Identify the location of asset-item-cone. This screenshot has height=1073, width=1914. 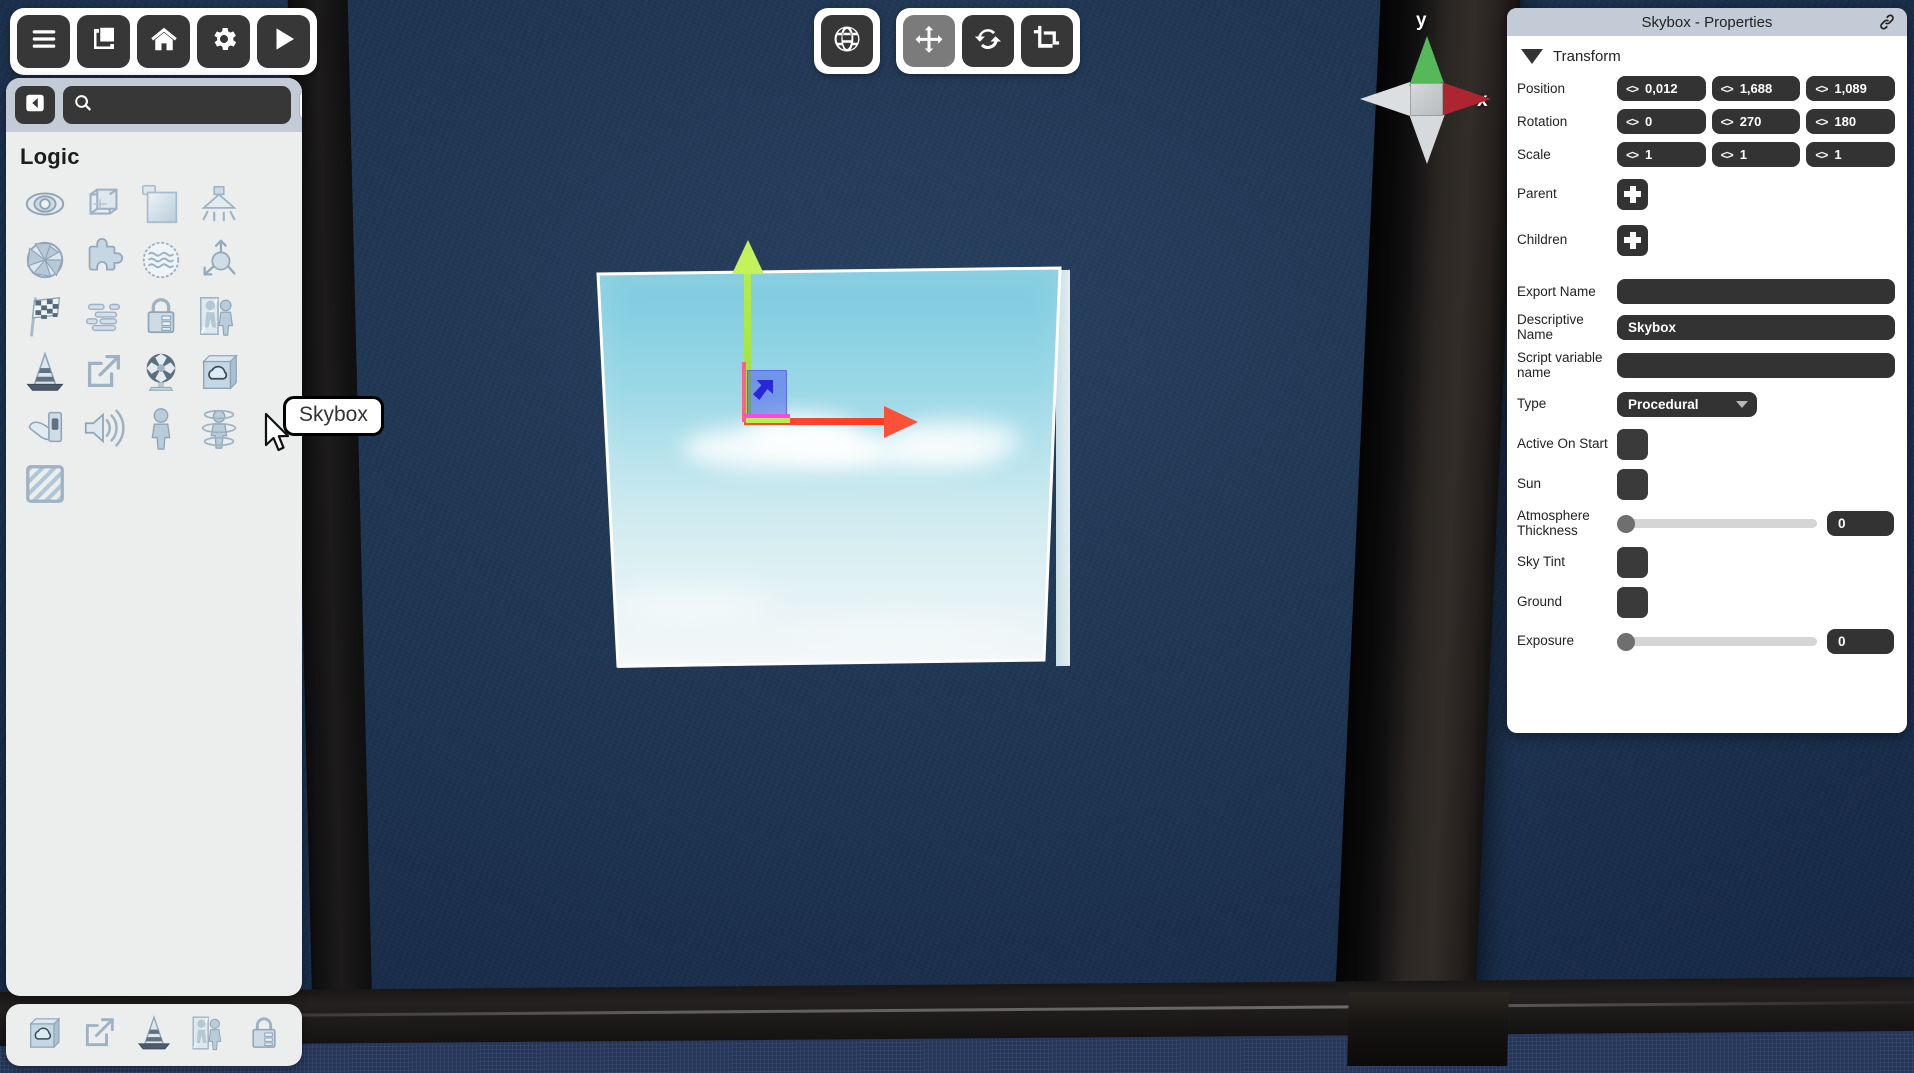
(45, 374).